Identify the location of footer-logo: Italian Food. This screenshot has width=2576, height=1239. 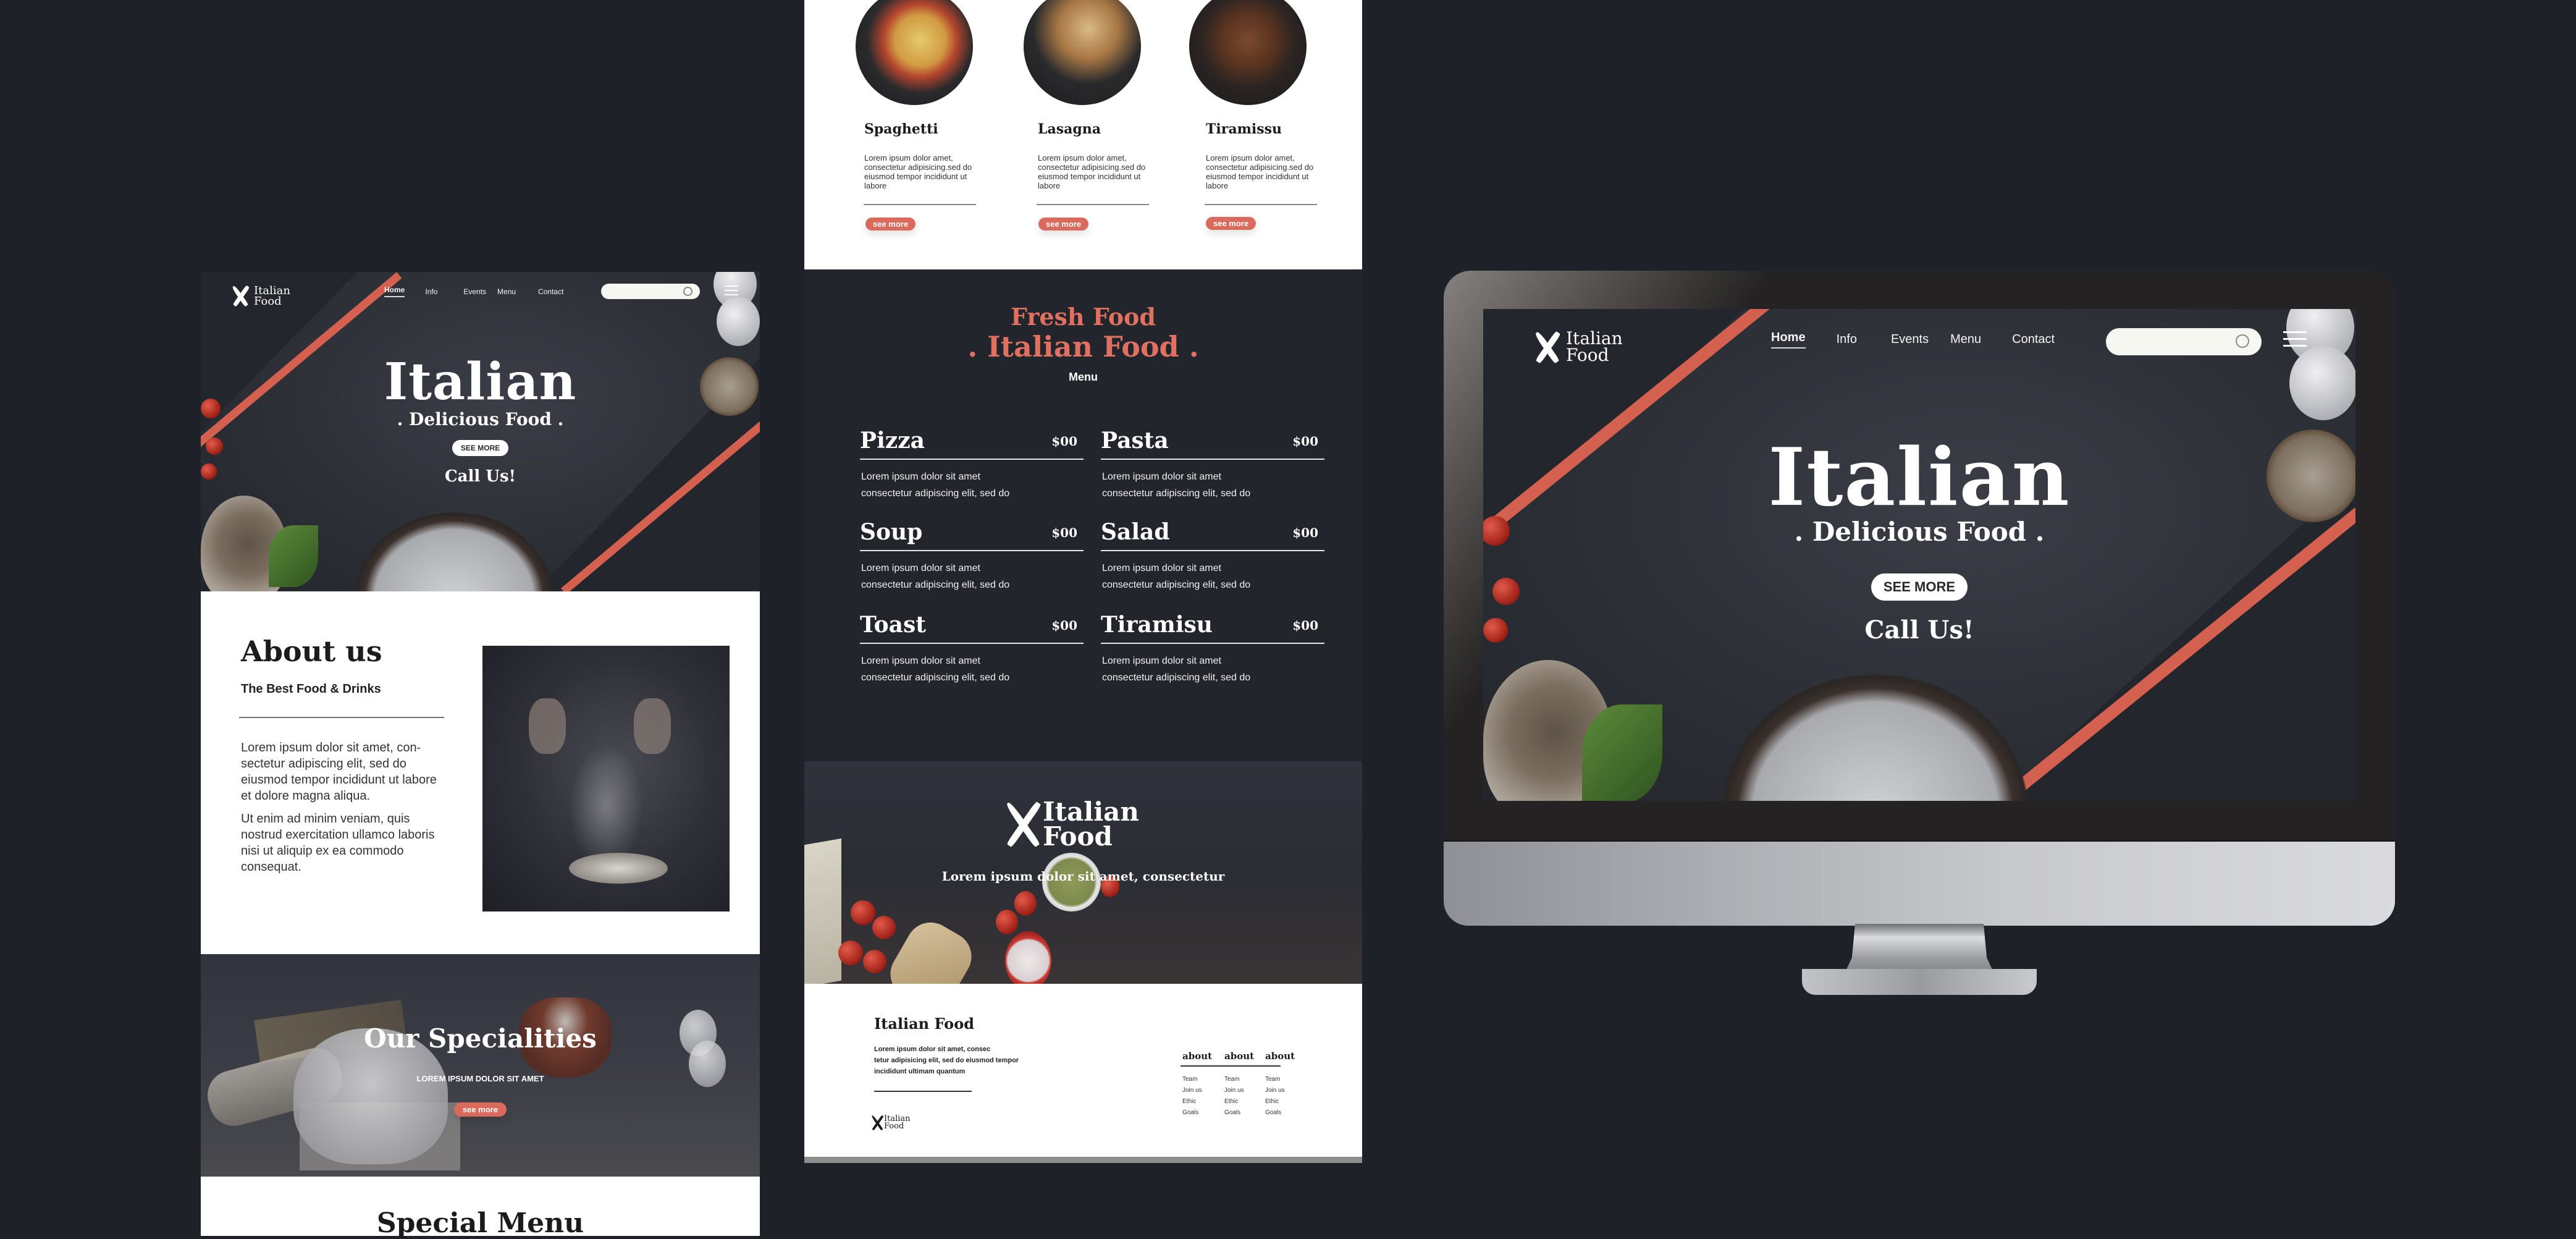
(891, 1122).